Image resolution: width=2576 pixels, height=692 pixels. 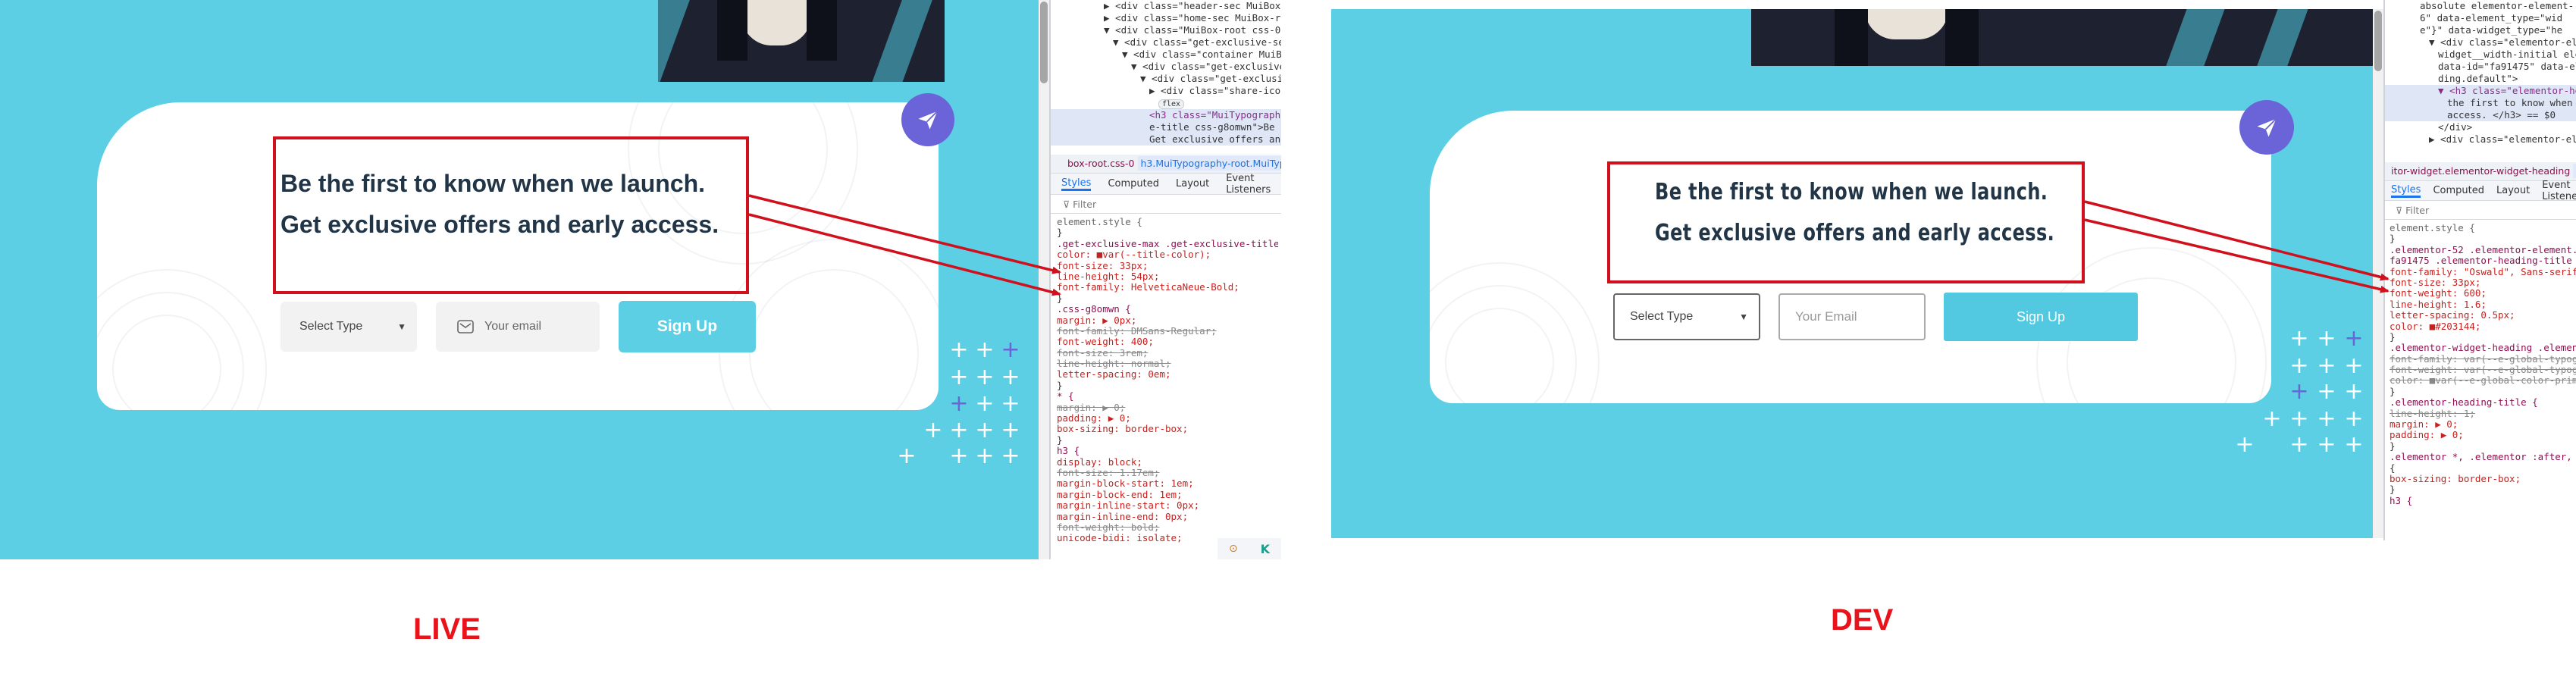 I want to click on dev-dom-line-selected: ▼ <h3 class="elementor-head, so click(x=2480, y=91).